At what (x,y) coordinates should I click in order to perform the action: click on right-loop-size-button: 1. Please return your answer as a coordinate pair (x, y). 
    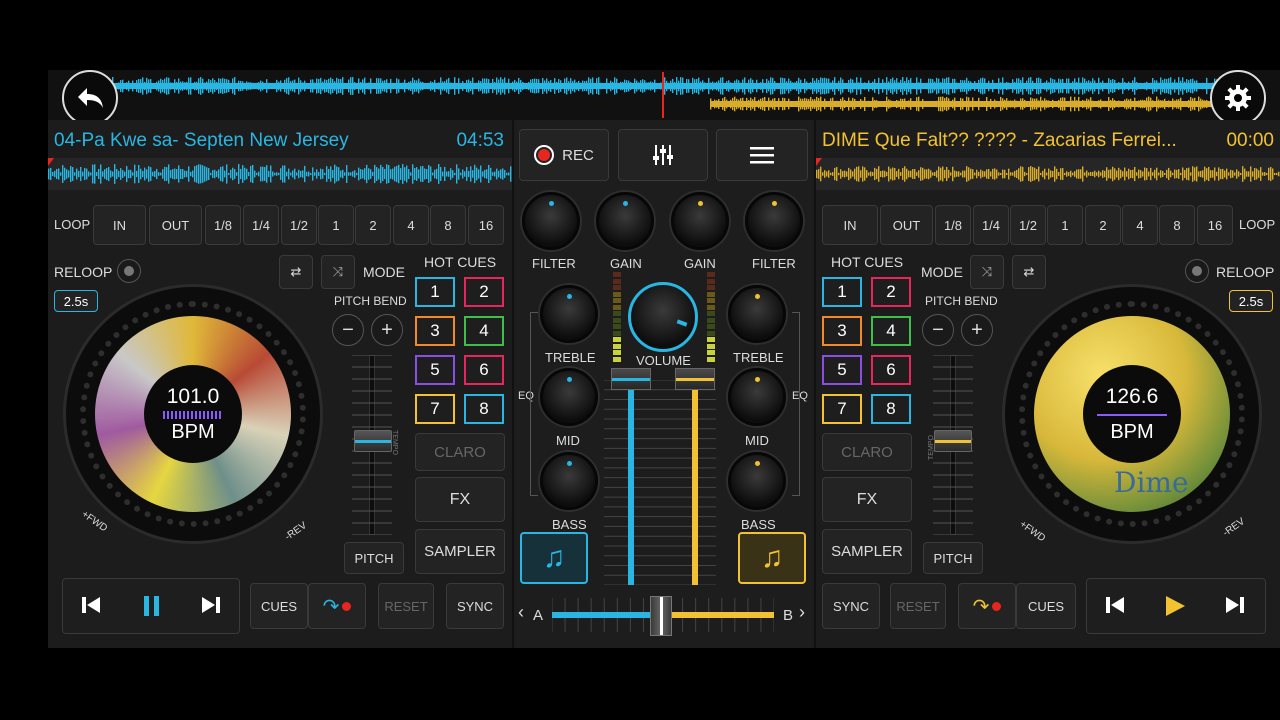
    Looking at the image, I should click on (1065, 225).